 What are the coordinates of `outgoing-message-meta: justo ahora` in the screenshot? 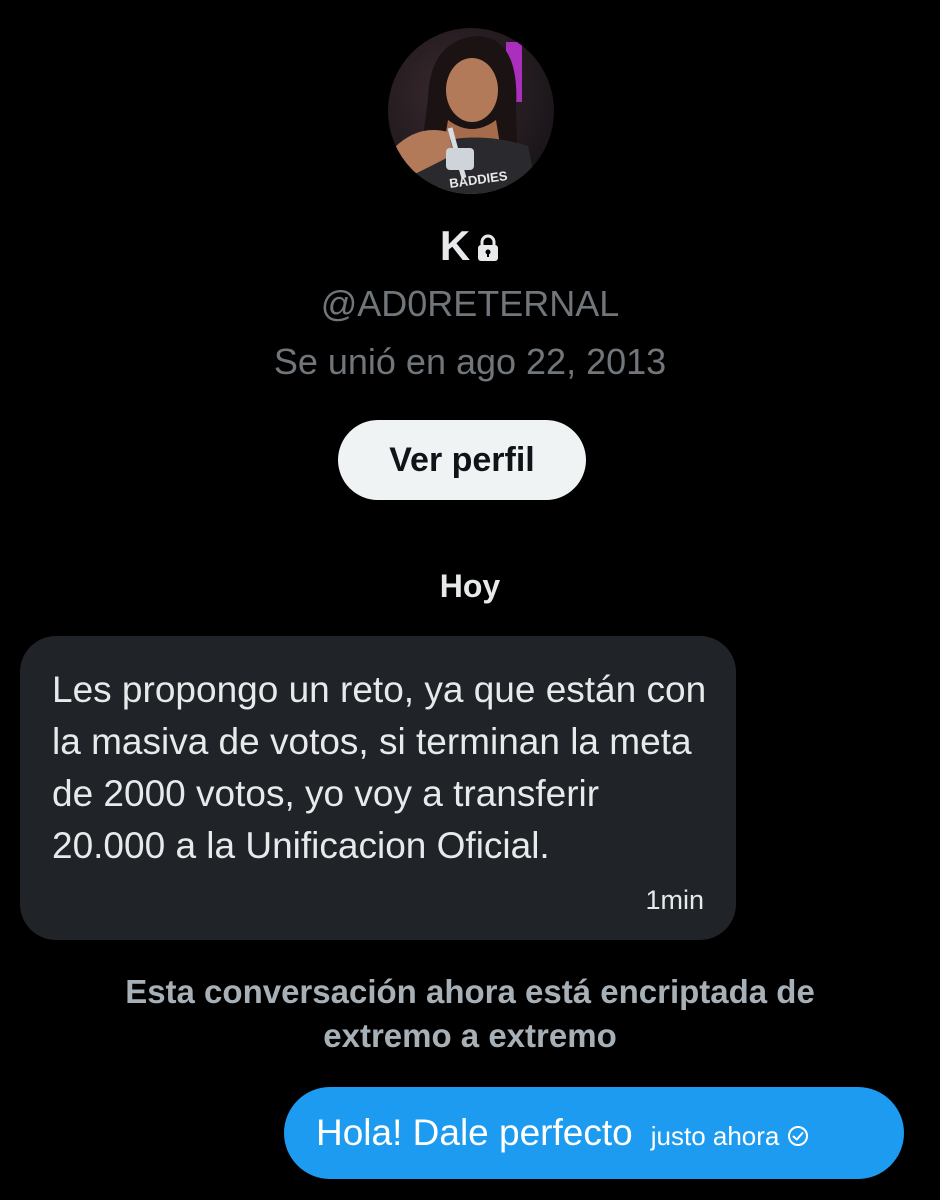 It's located at (730, 1136).